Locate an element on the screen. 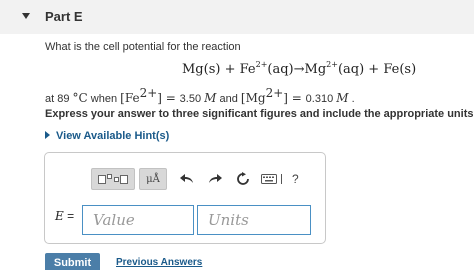  conditions-mg-open: [Mg is located at coordinates (253, 98).